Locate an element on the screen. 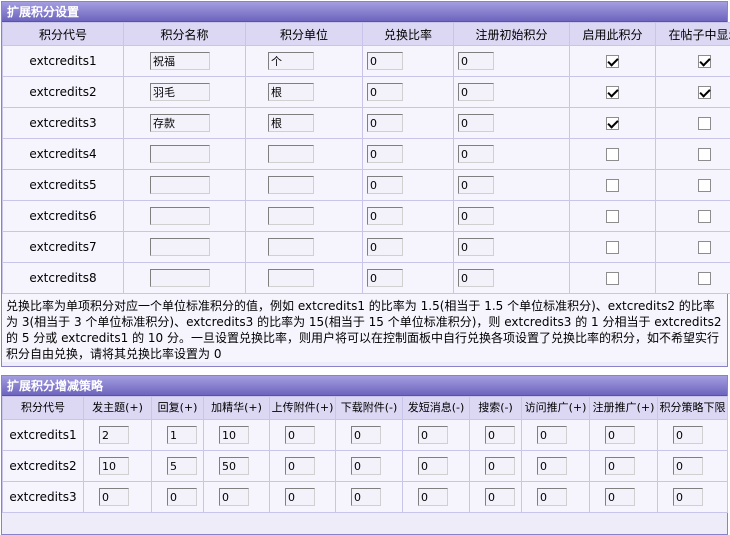 The width and height of the screenshot is (730, 535). column-header: 访问推广(+) is located at coordinates (556, 408).